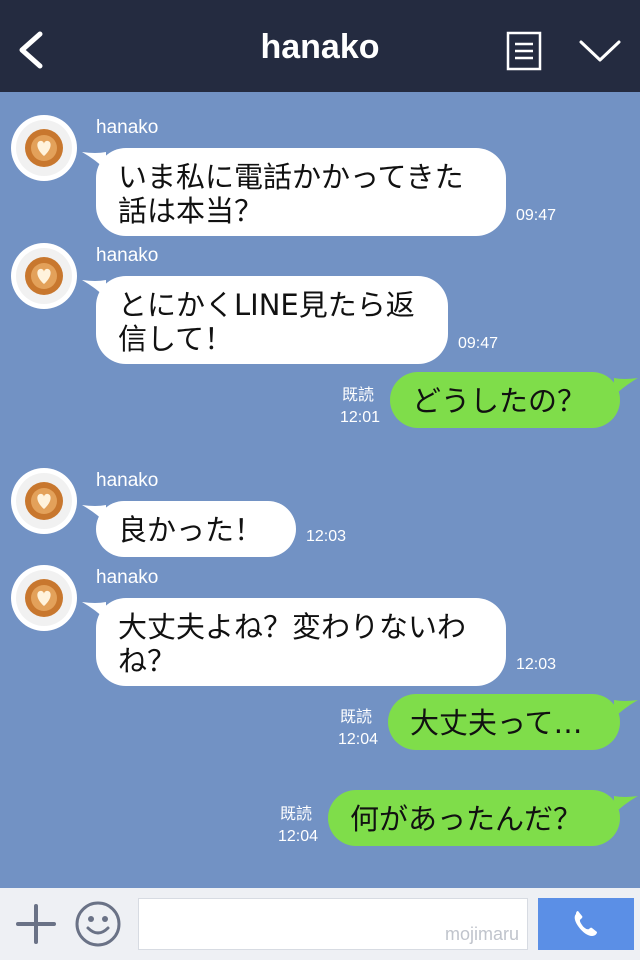  I want to click on phone-icon, so click(585, 923).